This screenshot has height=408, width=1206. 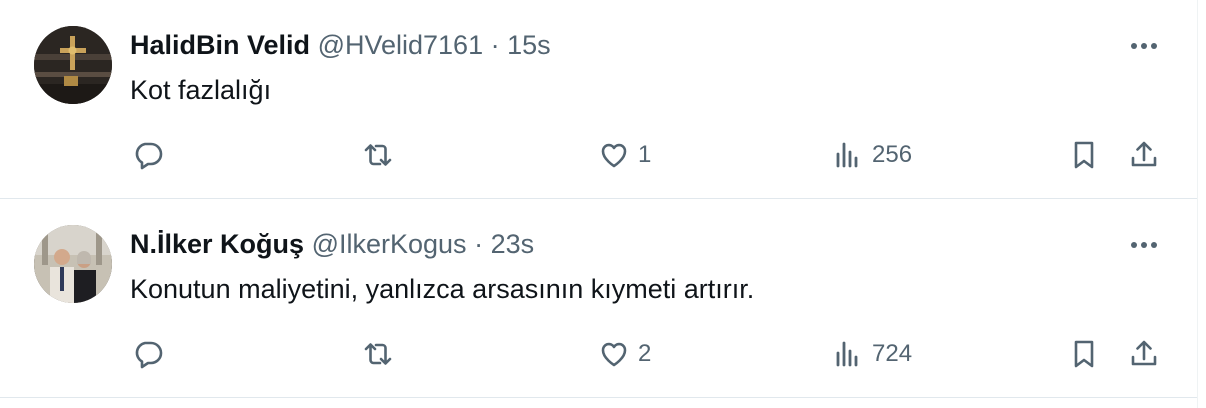 What do you see at coordinates (892, 353) in the screenshot?
I see `view-count: 724` at bounding box center [892, 353].